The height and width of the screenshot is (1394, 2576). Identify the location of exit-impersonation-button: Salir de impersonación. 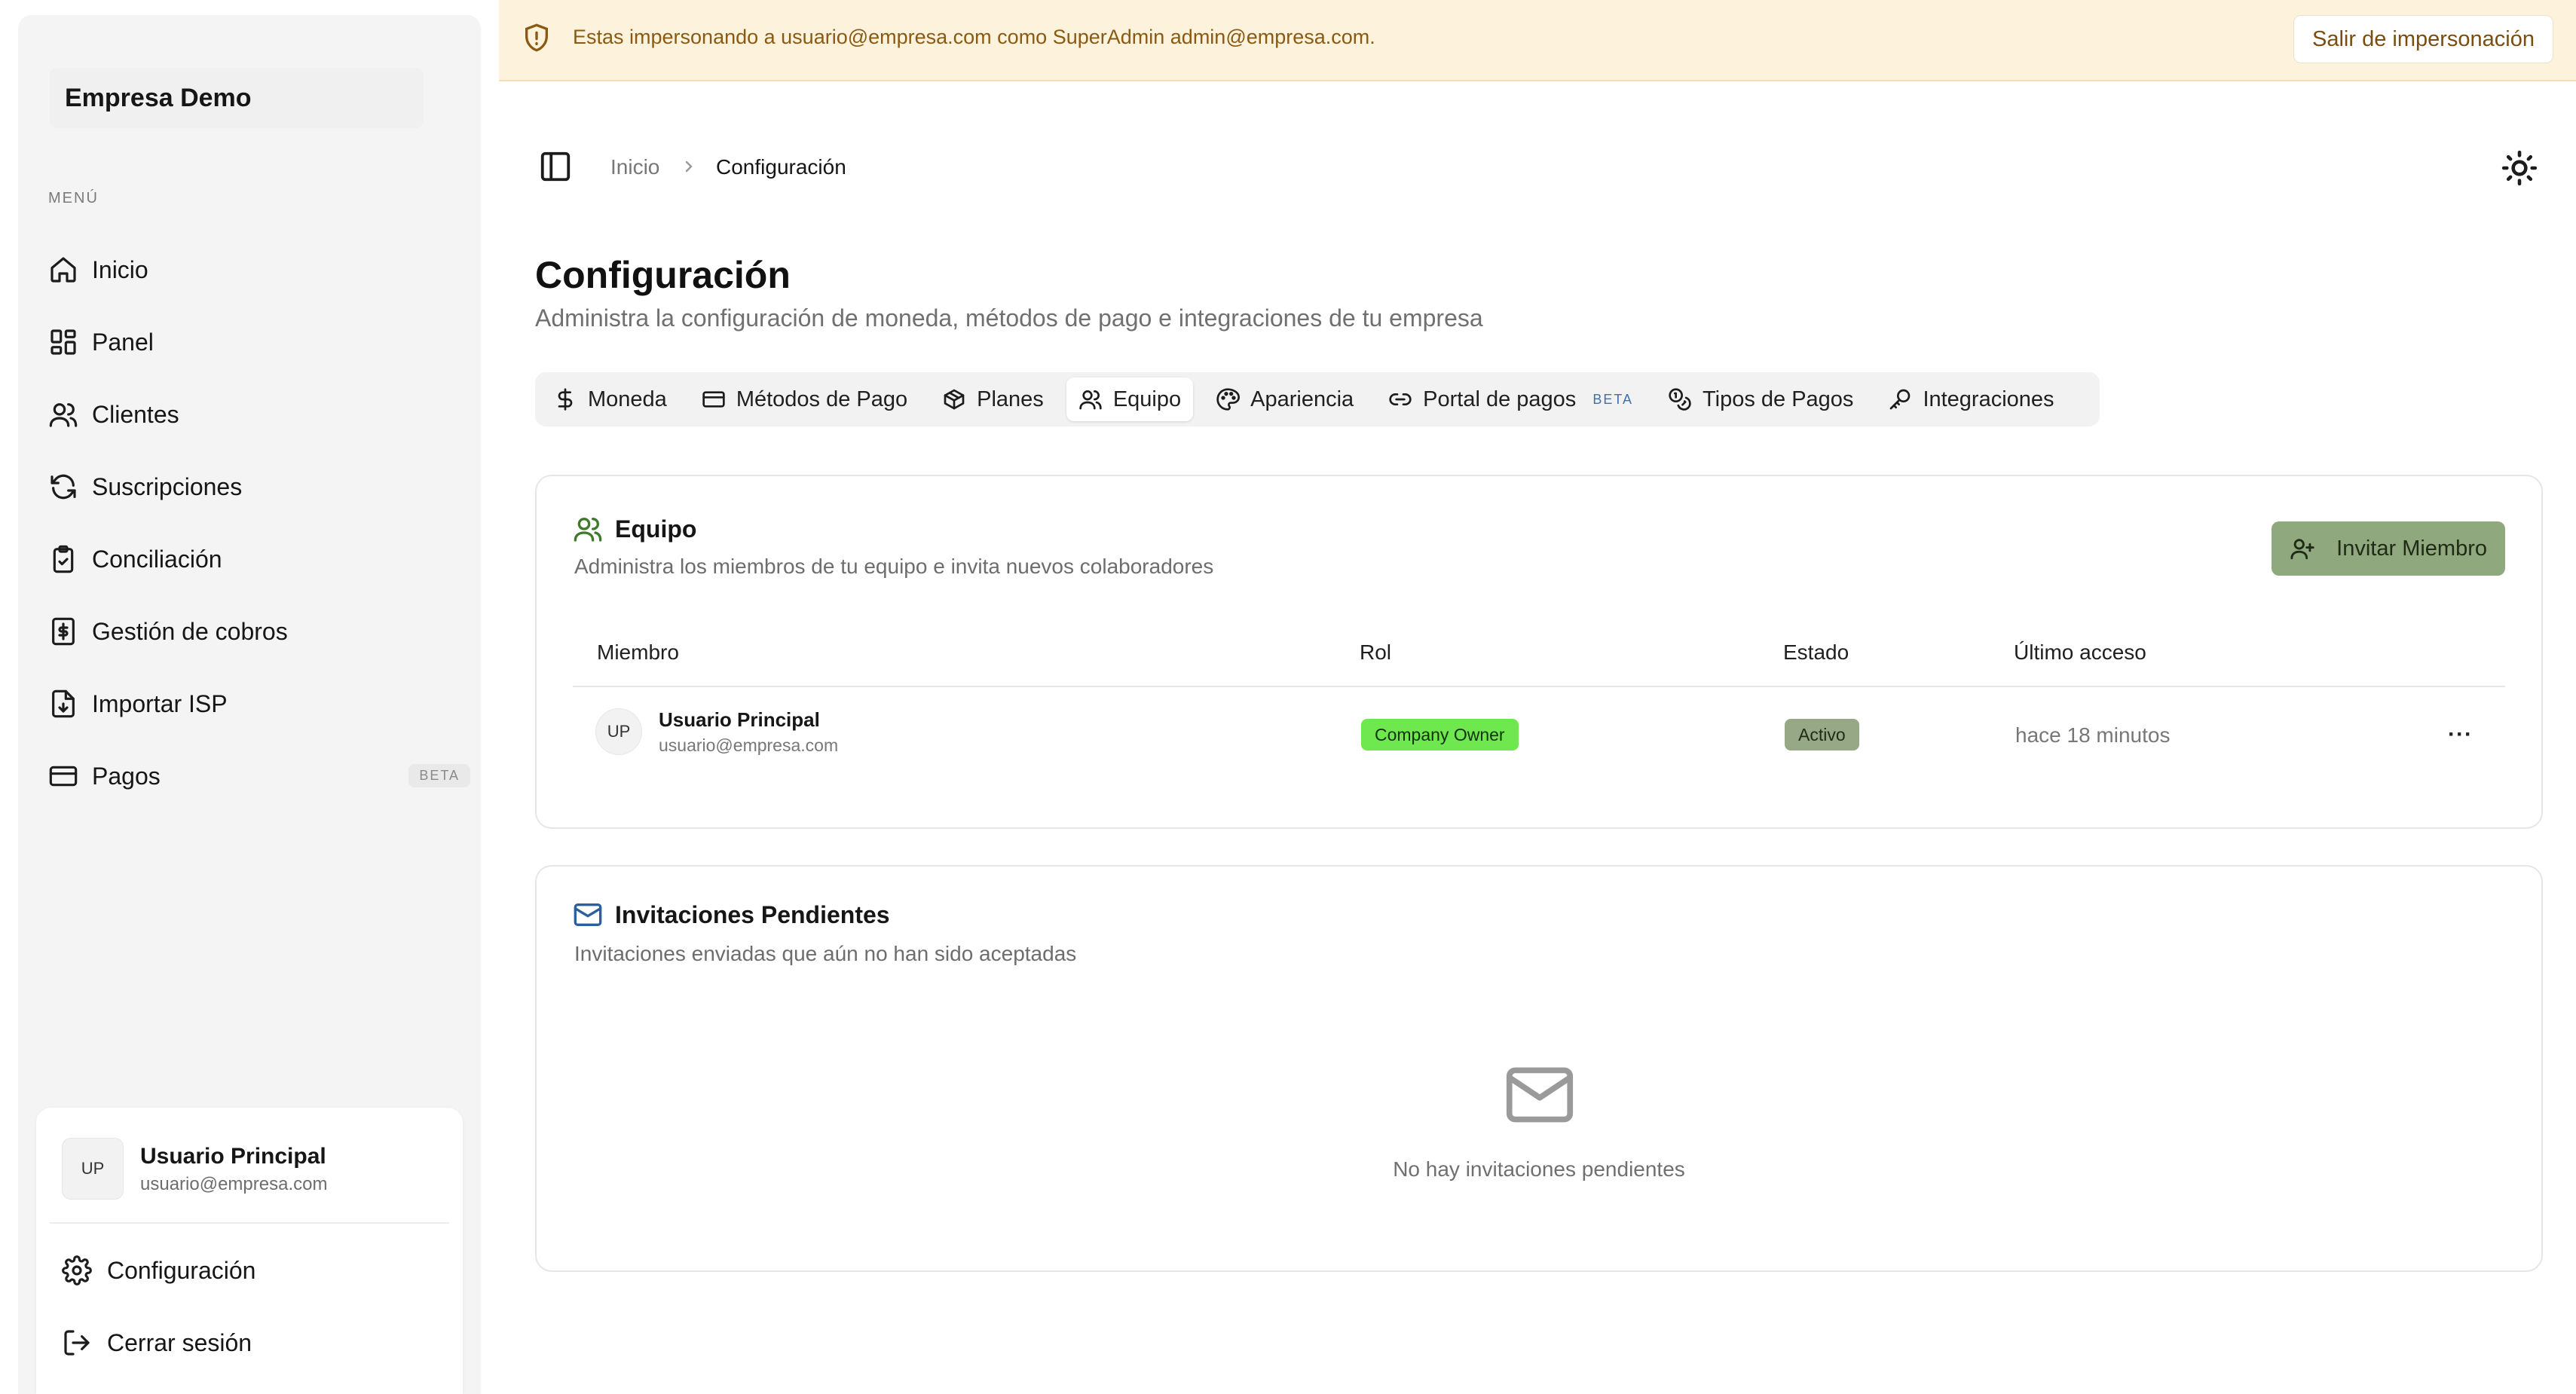
(2423, 39).